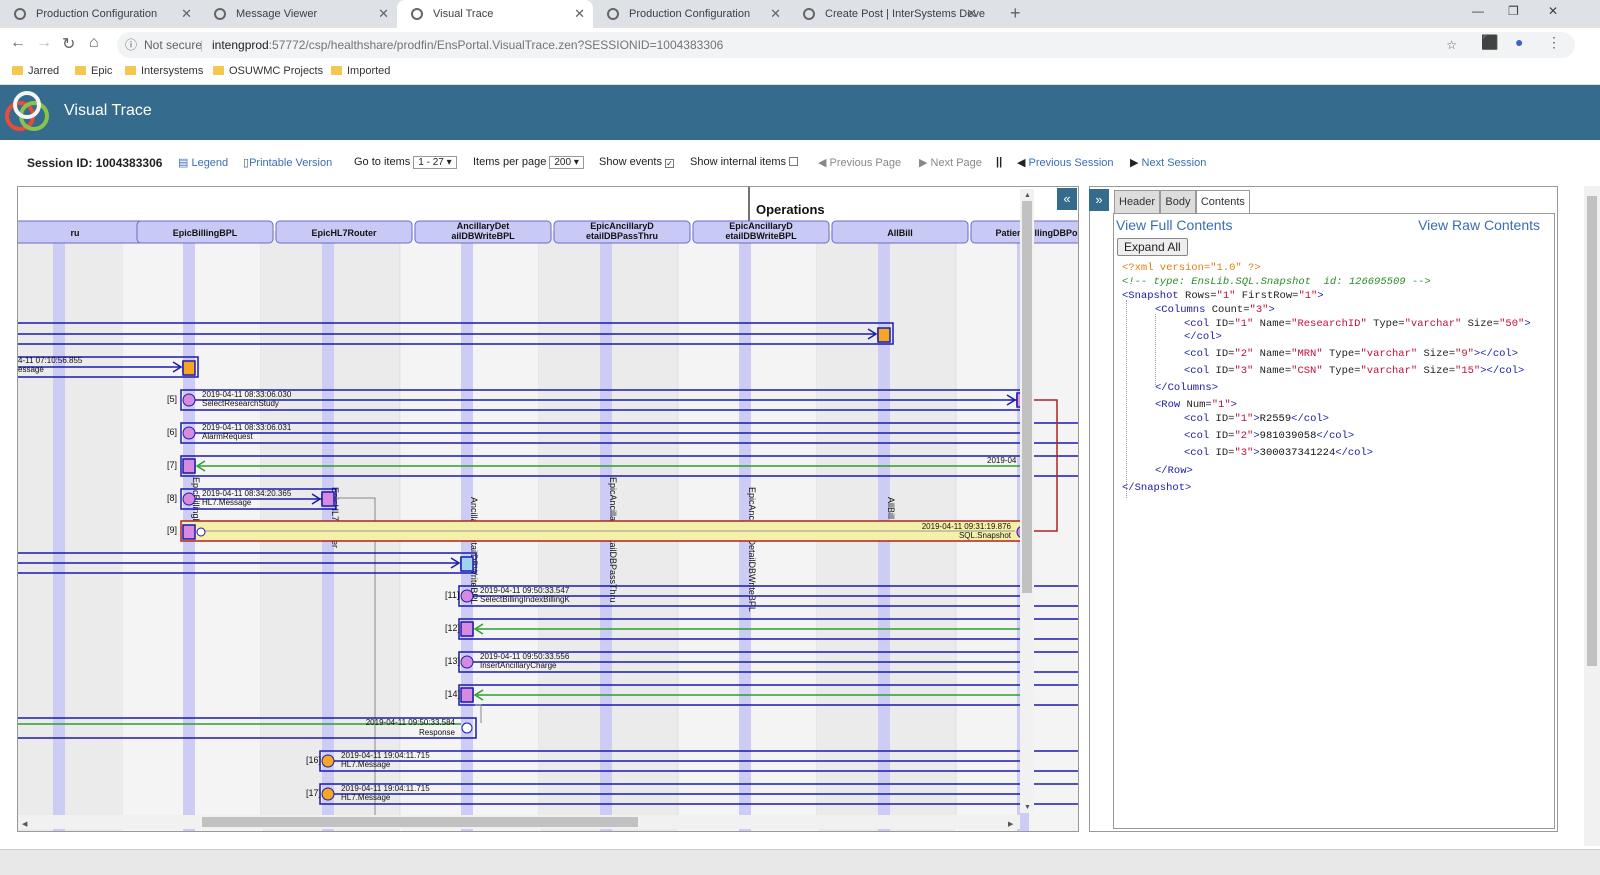  I want to click on column-header, so click(81, 232).